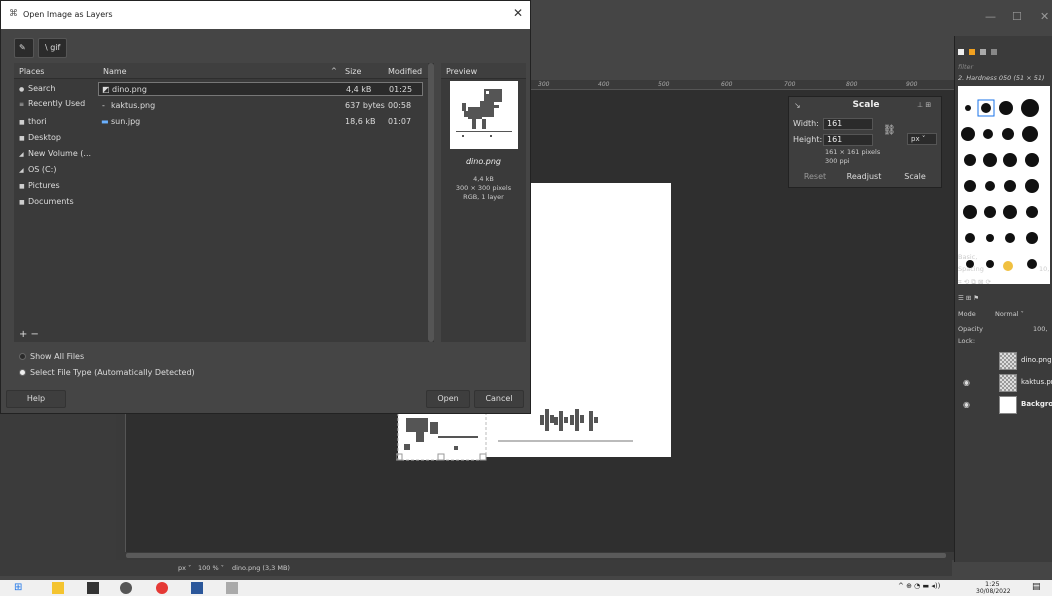 The width and height of the screenshot is (1052, 596). Describe the element at coordinates (968, 298) in the screenshot. I see `layers-tab-icons: ☰ ⊞ ⚑` at that location.